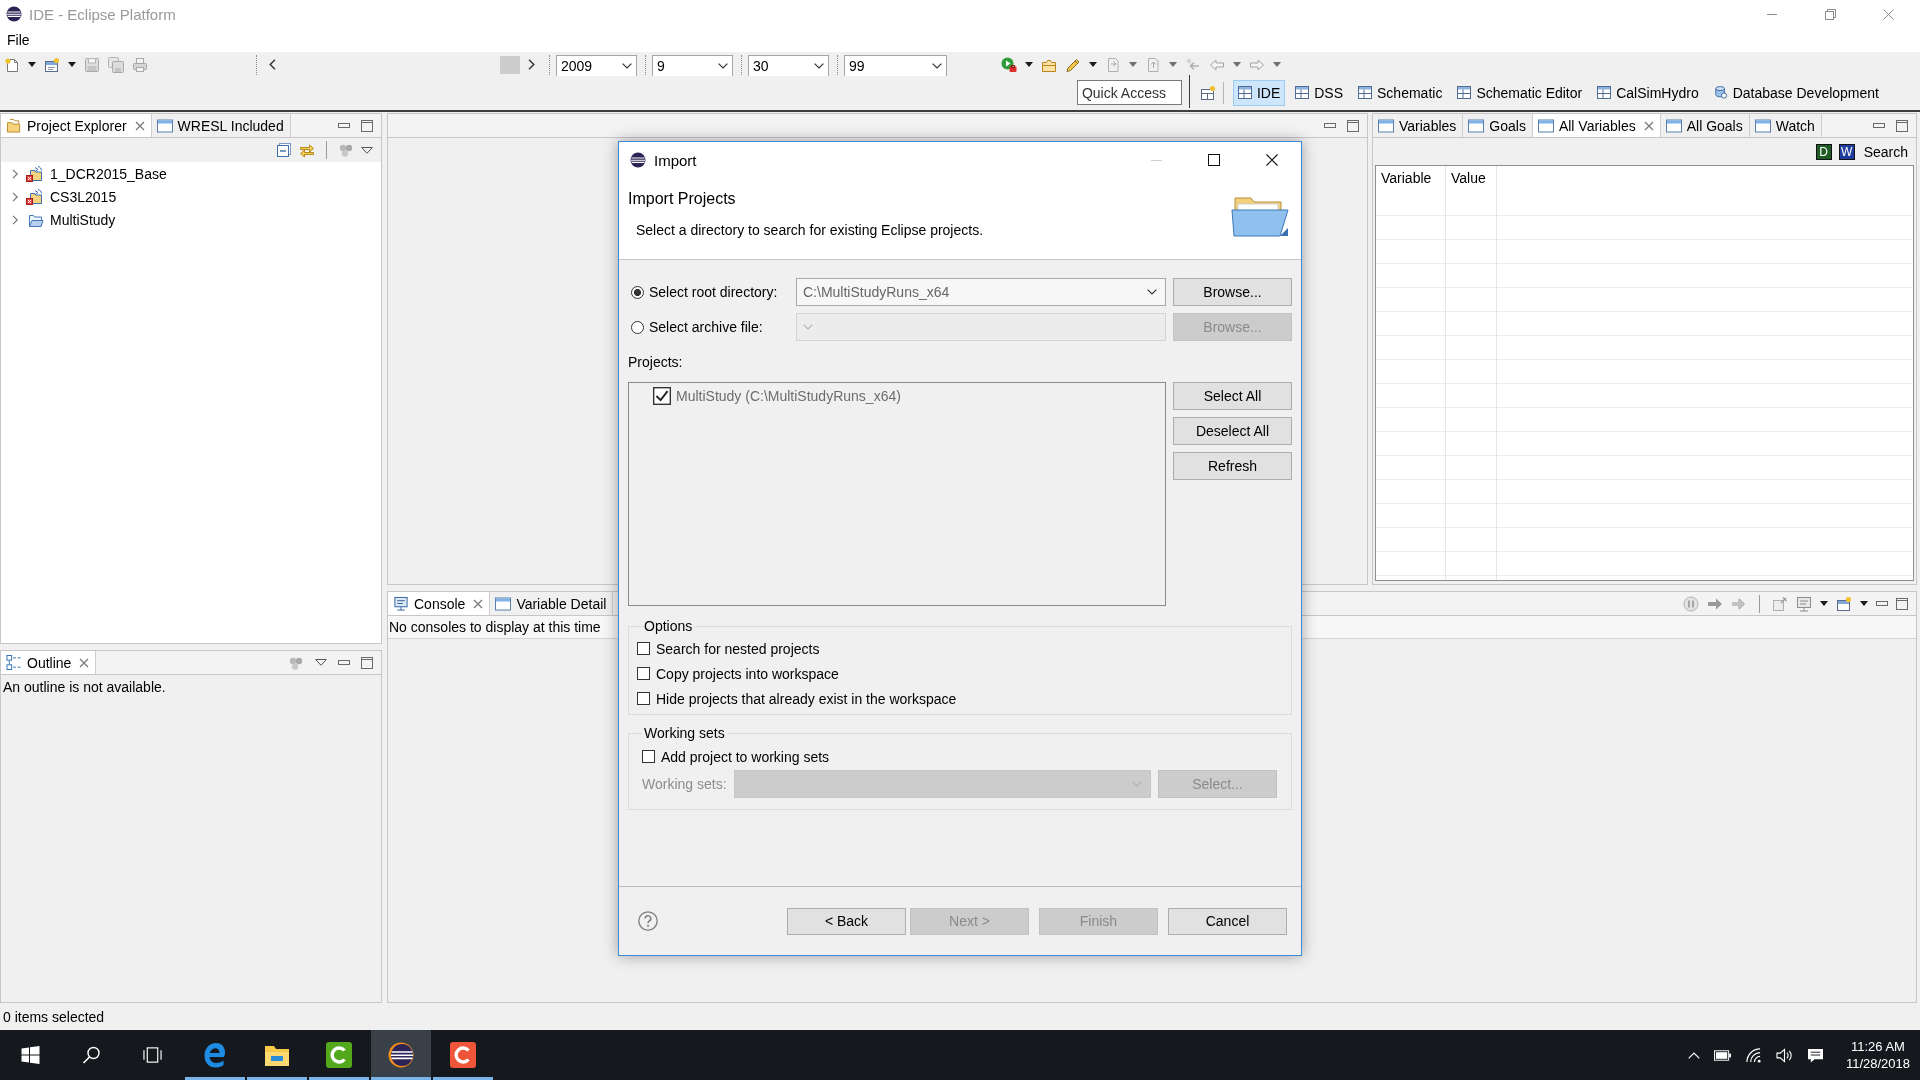 Image resolution: width=1920 pixels, height=1080 pixels. What do you see at coordinates (510, 64) in the screenshot?
I see `scroll-thumb` at bounding box center [510, 64].